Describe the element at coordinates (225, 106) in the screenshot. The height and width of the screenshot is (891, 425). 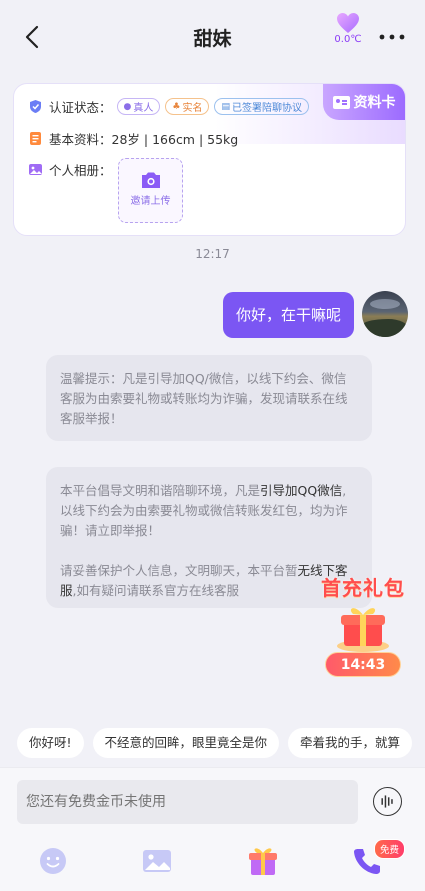
I see `document-icon: ▤` at that location.